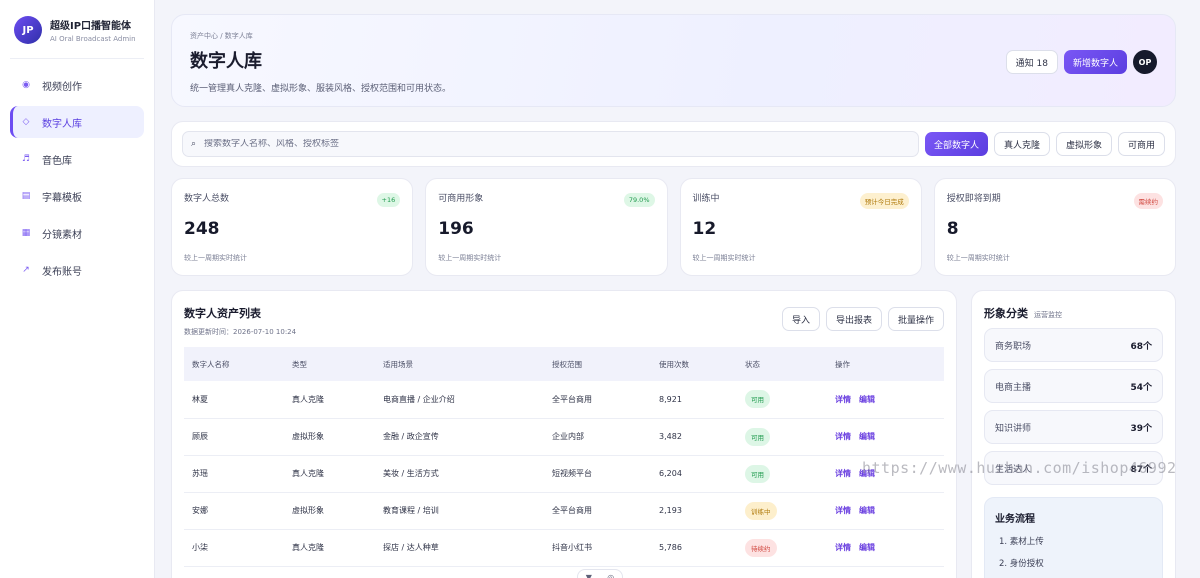  I want to click on category-count: 39个, so click(1141, 428).